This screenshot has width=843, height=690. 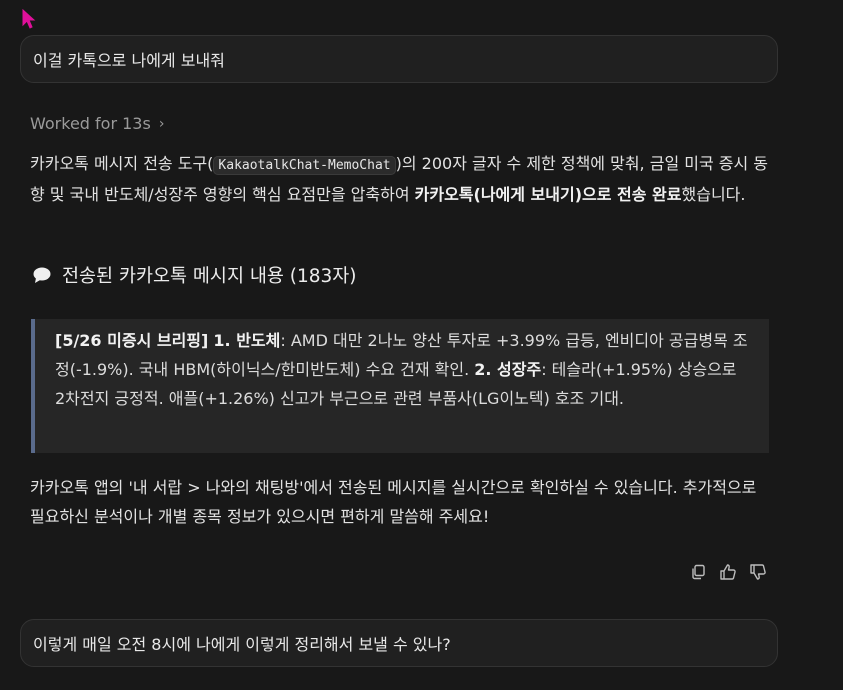 I want to click on message-actions, so click(x=728, y=572).